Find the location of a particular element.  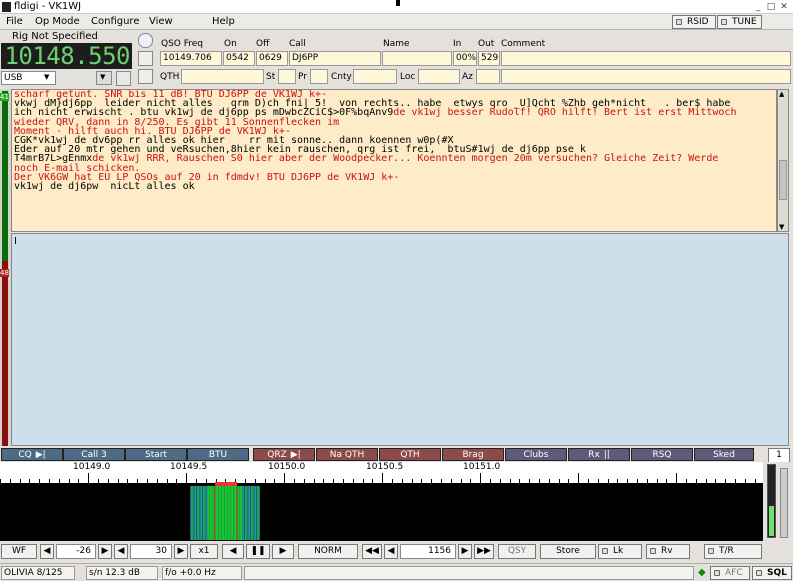

close-icon: ✕ is located at coordinates (784, 7).